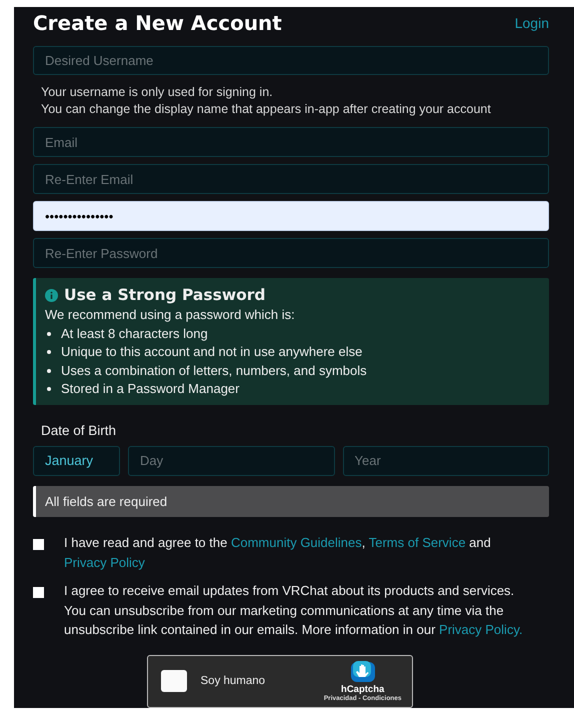  I want to click on username-field: Desired Username, so click(291, 61).